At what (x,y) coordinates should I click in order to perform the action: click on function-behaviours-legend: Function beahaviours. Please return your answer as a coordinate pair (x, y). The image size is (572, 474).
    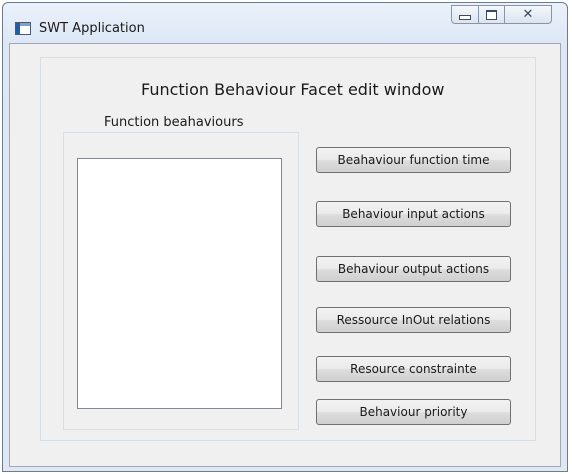
    Looking at the image, I should click on (174, 122).